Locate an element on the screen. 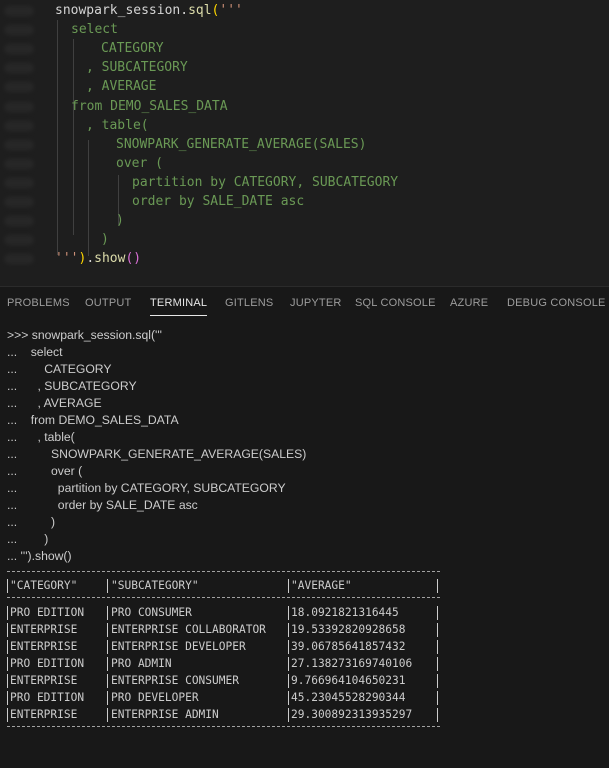 The image size is (609, 768). code-token: () is located at coordinates (133, 259).